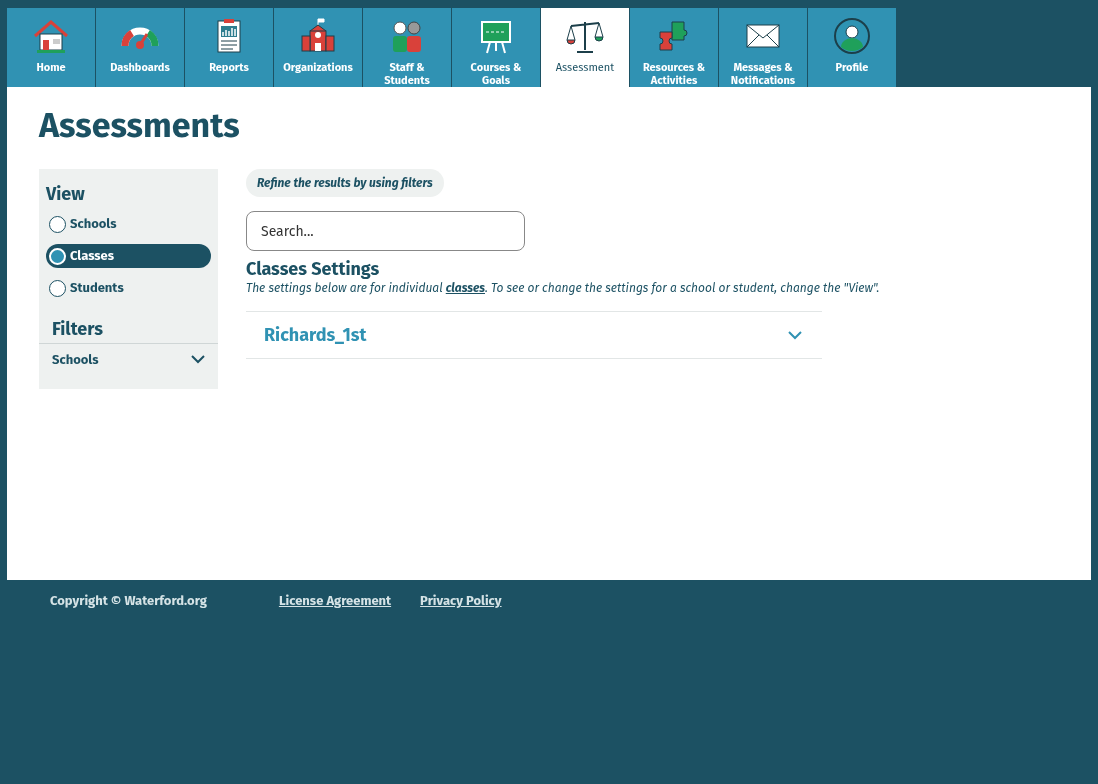 This screenshot has height=784, width=1098. Describe the element at coordinates (313, 269) in the screenshot. I see `settings-title: Classes Settings` at that location.